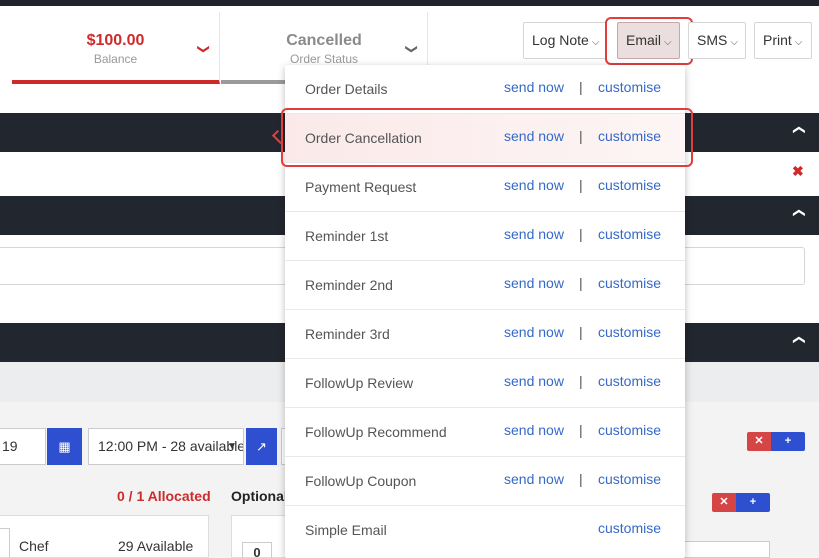 This screenshot has height=558, width=819. I want to click on sms-button: SMS ⌵, so click(717, 40).